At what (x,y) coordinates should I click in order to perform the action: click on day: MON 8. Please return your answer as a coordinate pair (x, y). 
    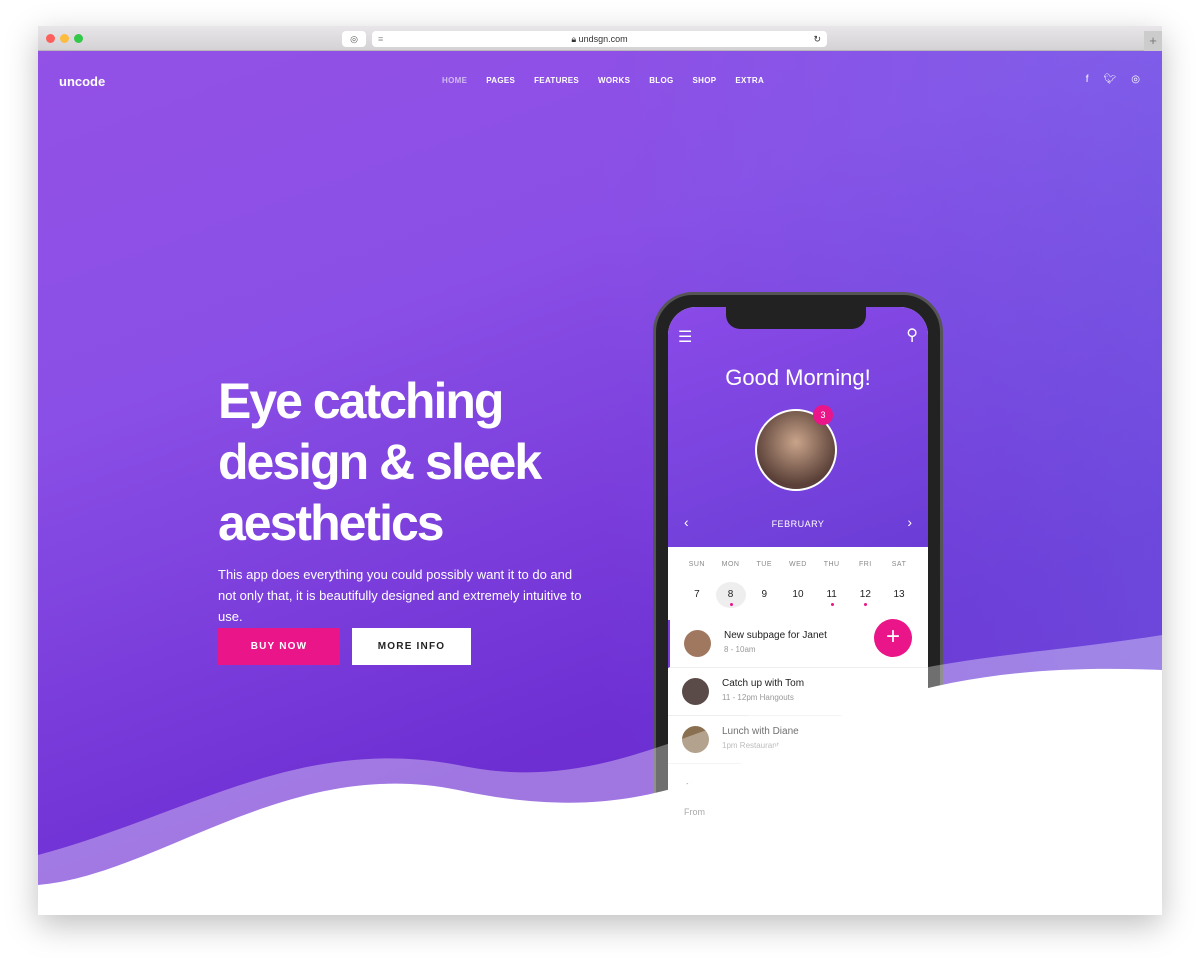
    Looking at the image, I should click on (730, 584).